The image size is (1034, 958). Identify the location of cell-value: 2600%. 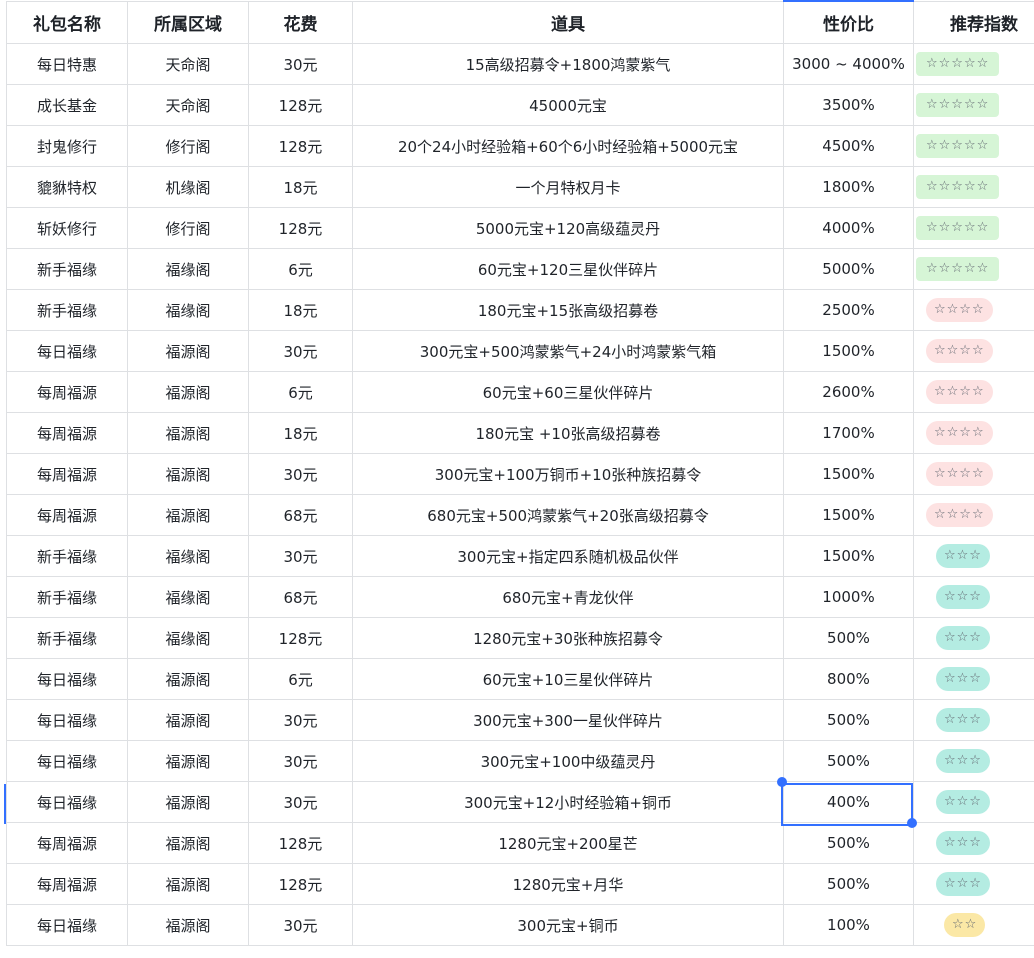
(848, 392).